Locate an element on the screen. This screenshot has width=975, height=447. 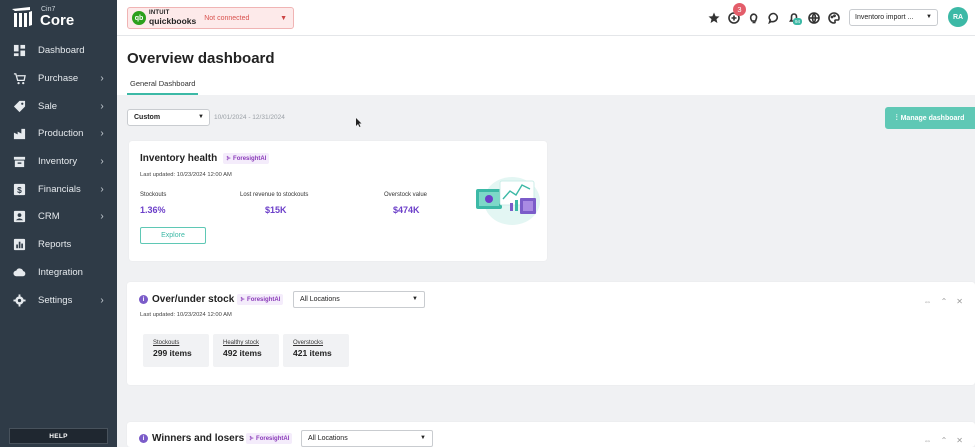
kpi-label: Overstock value is located at coordinates (406, 195).